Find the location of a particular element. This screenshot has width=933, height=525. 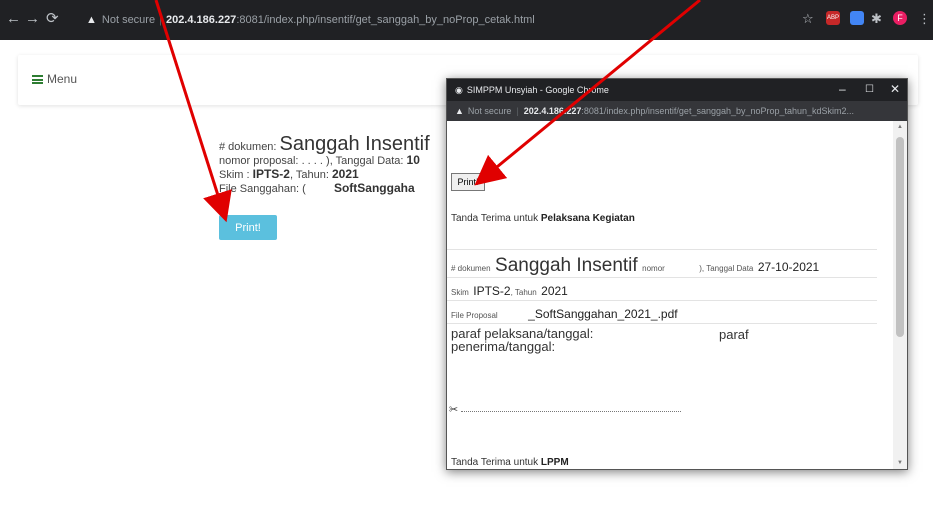

more-menu-icon: ⋮ is located at coordinates (924, 19).